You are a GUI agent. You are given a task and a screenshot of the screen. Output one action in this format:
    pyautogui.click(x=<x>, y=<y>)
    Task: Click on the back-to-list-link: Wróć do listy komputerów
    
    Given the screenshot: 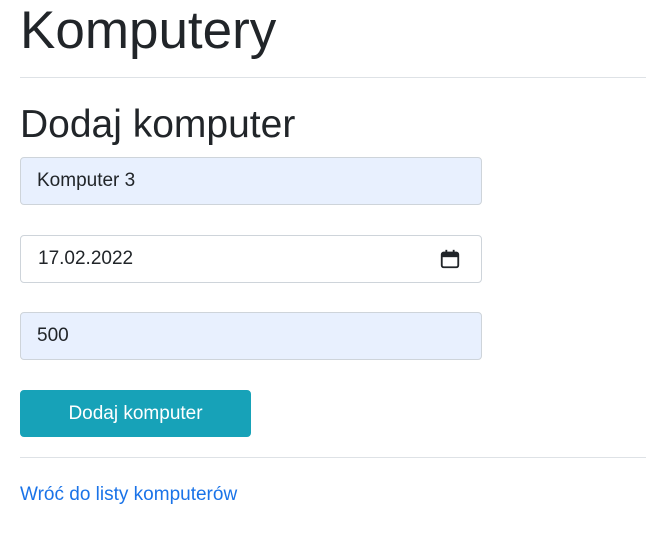 What is the action you would take?
    pyautogui.click(x=128, y=495)
    